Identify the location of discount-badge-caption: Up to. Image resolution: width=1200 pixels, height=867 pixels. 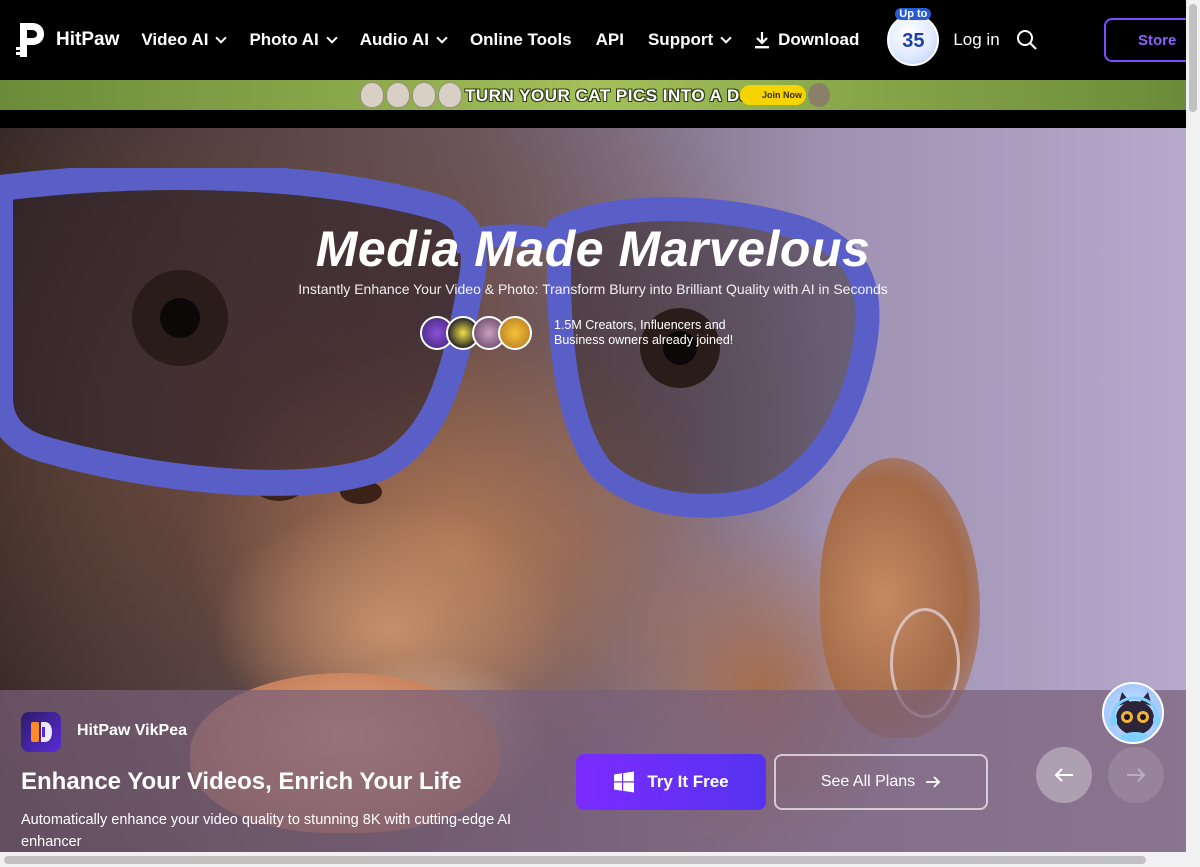
(913, 14).